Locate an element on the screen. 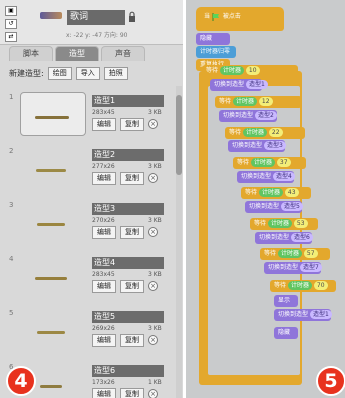 The width and height of the screenshot is (345, 398). timer-value-field-2: 12 is located at coordinates (265, 101).